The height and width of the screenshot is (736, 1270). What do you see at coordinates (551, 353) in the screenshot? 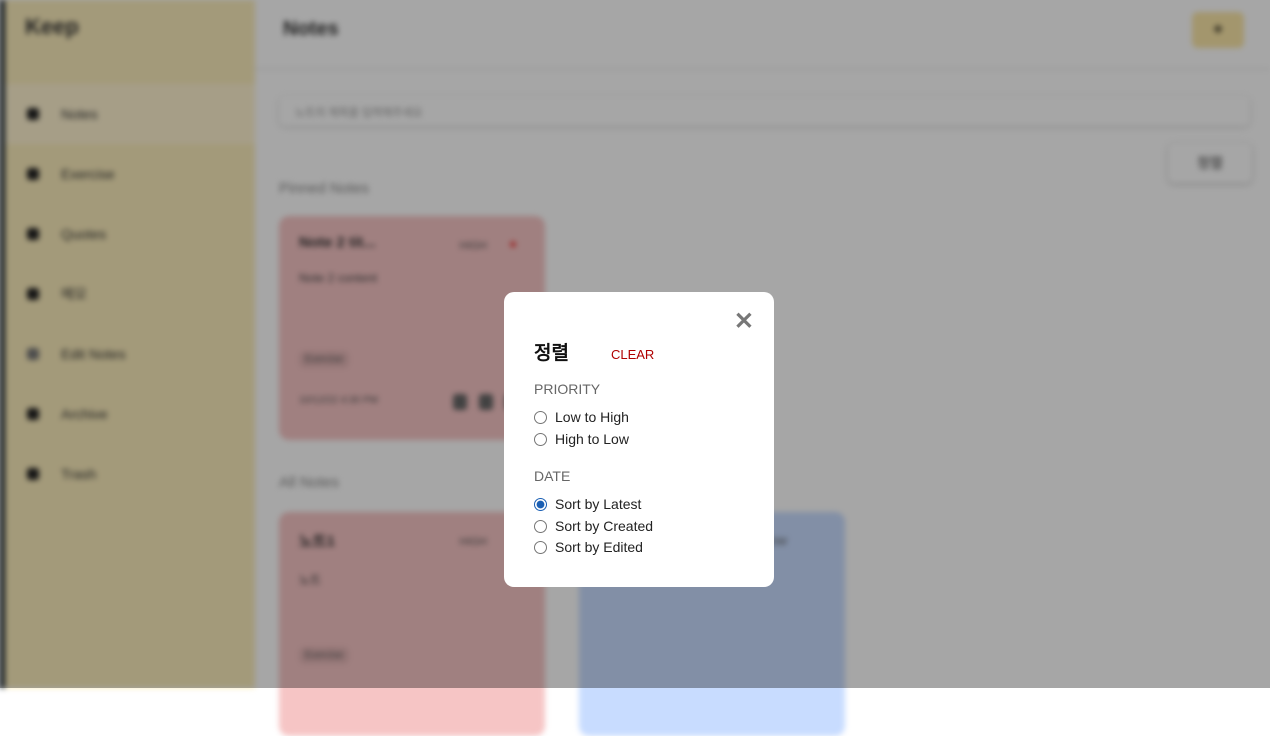
I see `modal-title: 정렬` at bounding box center [551, 353].